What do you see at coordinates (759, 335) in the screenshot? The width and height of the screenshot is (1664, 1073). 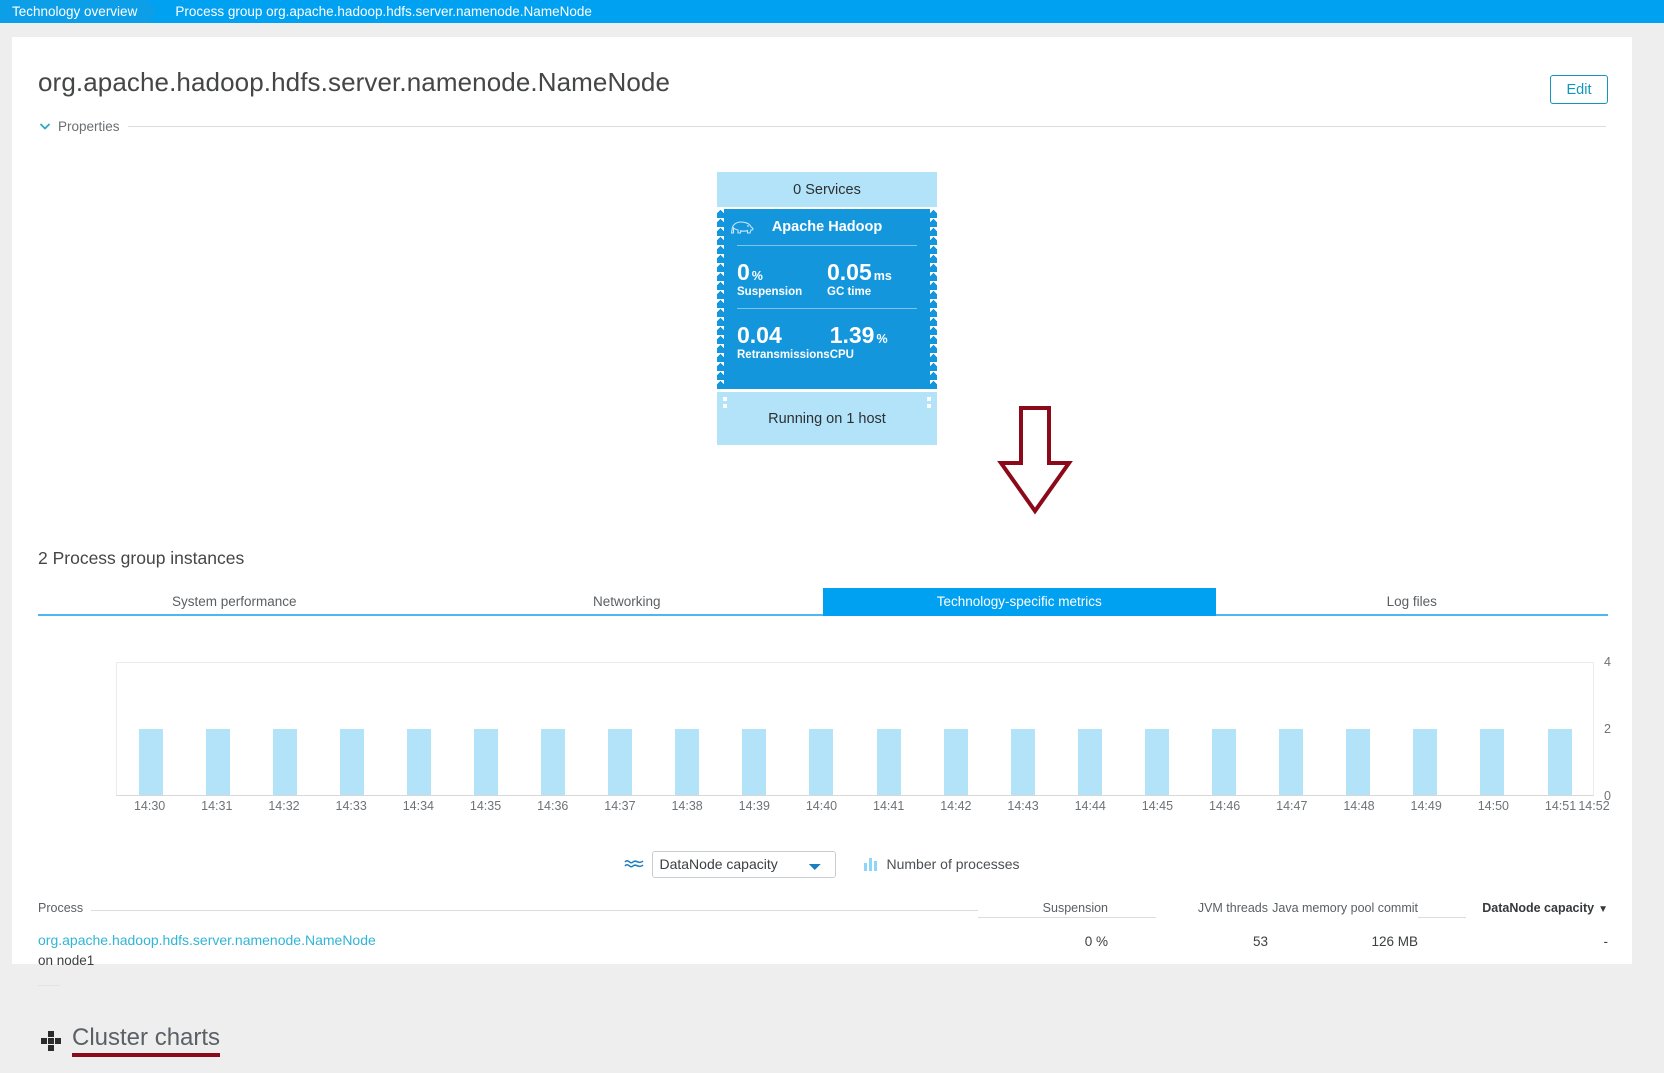 I see `tile-metric-retransmissions-value: 0.04` at bounding box center [759, 335].